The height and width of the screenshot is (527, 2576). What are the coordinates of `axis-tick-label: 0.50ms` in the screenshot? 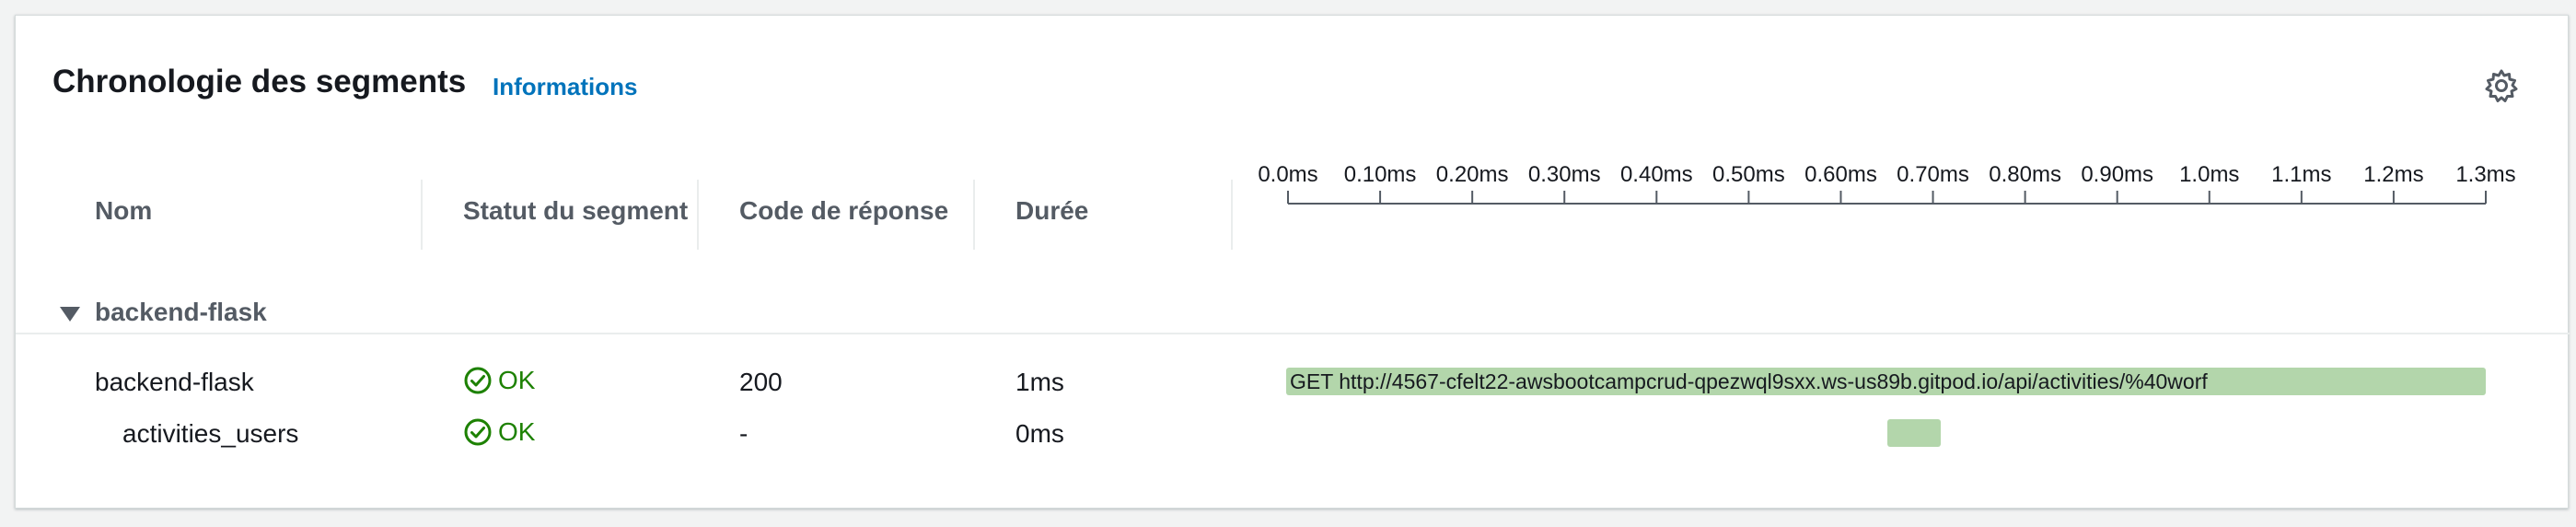 It's located at (1748, 174).